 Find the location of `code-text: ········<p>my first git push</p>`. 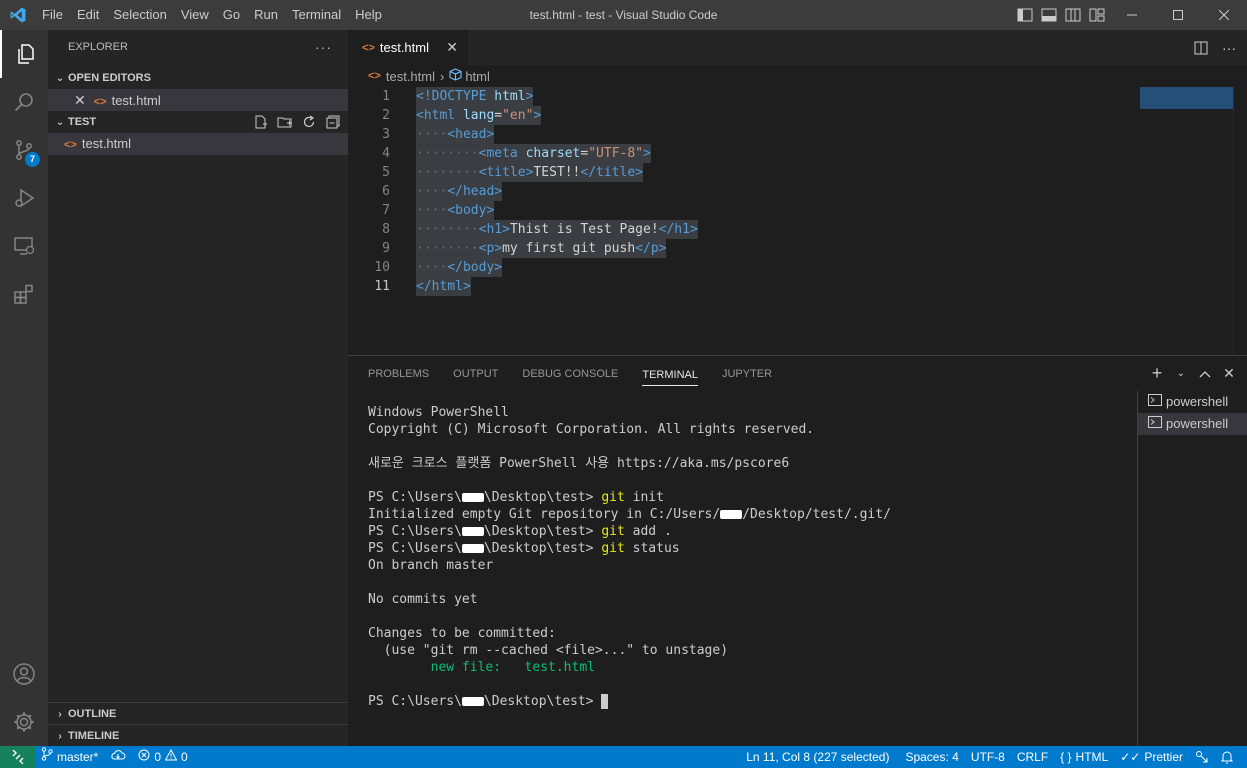

code-text: ········<p>my first git push</p> is located at coordinates (541, 248).